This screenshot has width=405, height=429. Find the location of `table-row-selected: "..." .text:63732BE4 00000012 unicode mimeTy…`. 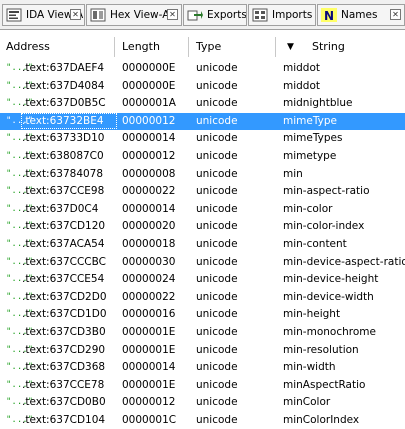

table-row-selected: "..." .text:63732BE4 00000012 unicode mimeTy… is located at coordinates (202, 121).